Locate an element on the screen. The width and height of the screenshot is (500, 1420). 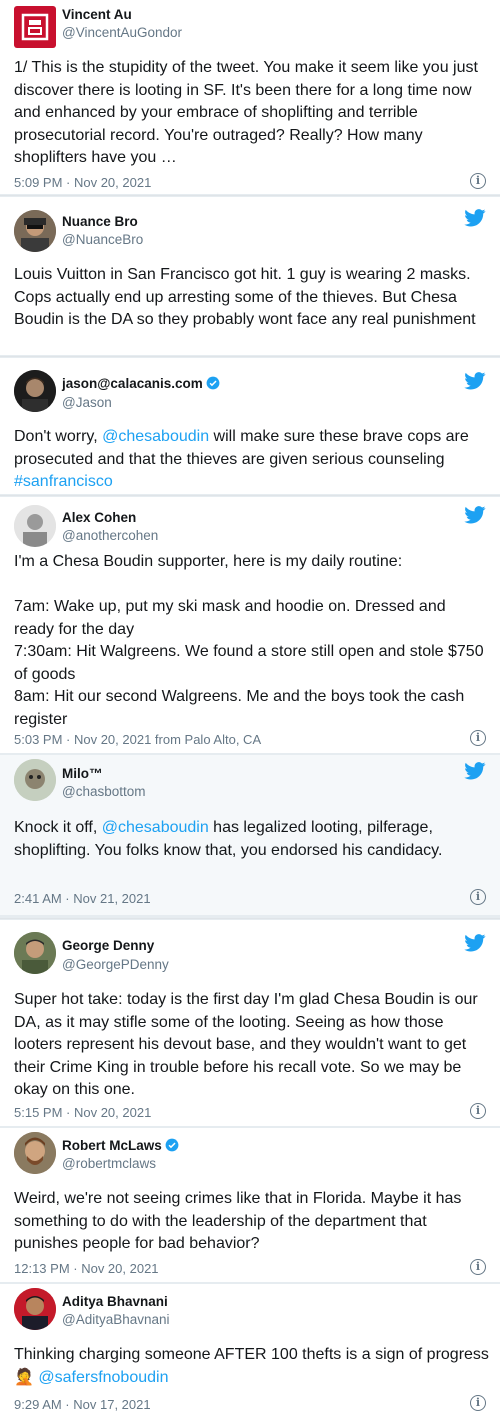
user-handle: @NuanceBro is located at coordinates (102, 239).